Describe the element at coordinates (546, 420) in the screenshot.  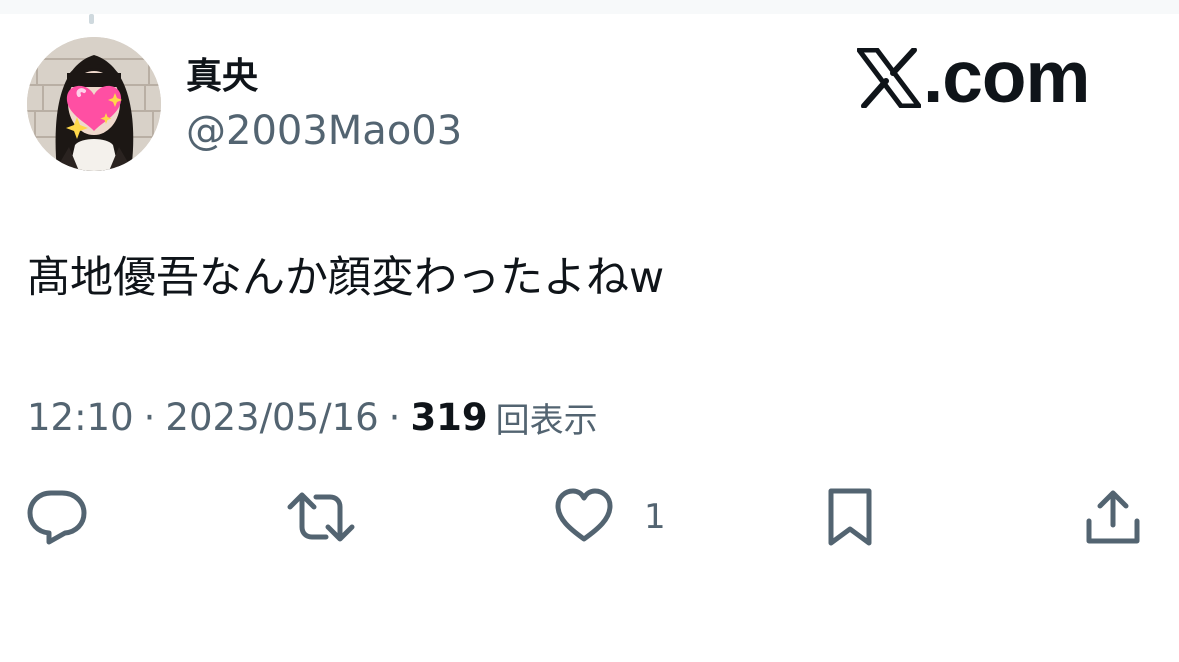
I see `view-count-label: 回表示` at that location.